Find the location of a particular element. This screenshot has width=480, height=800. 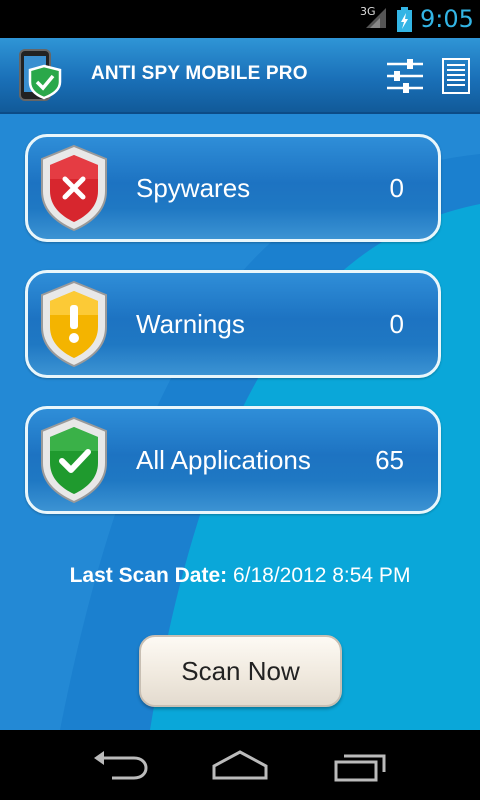

recent-apps-icon is located at coordinates (360, 765).